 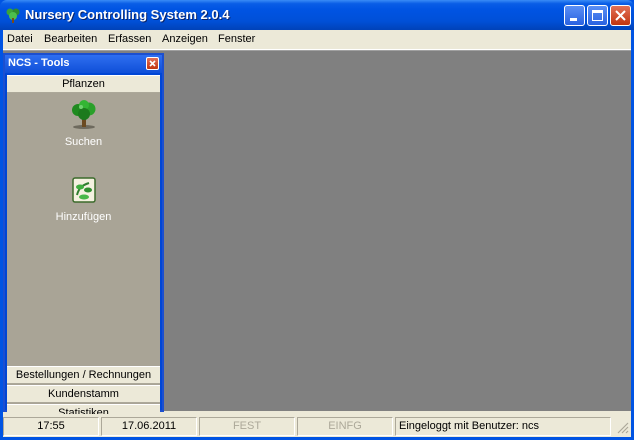 I want to click on status-fest: FEST, so click(x=247, y=426).